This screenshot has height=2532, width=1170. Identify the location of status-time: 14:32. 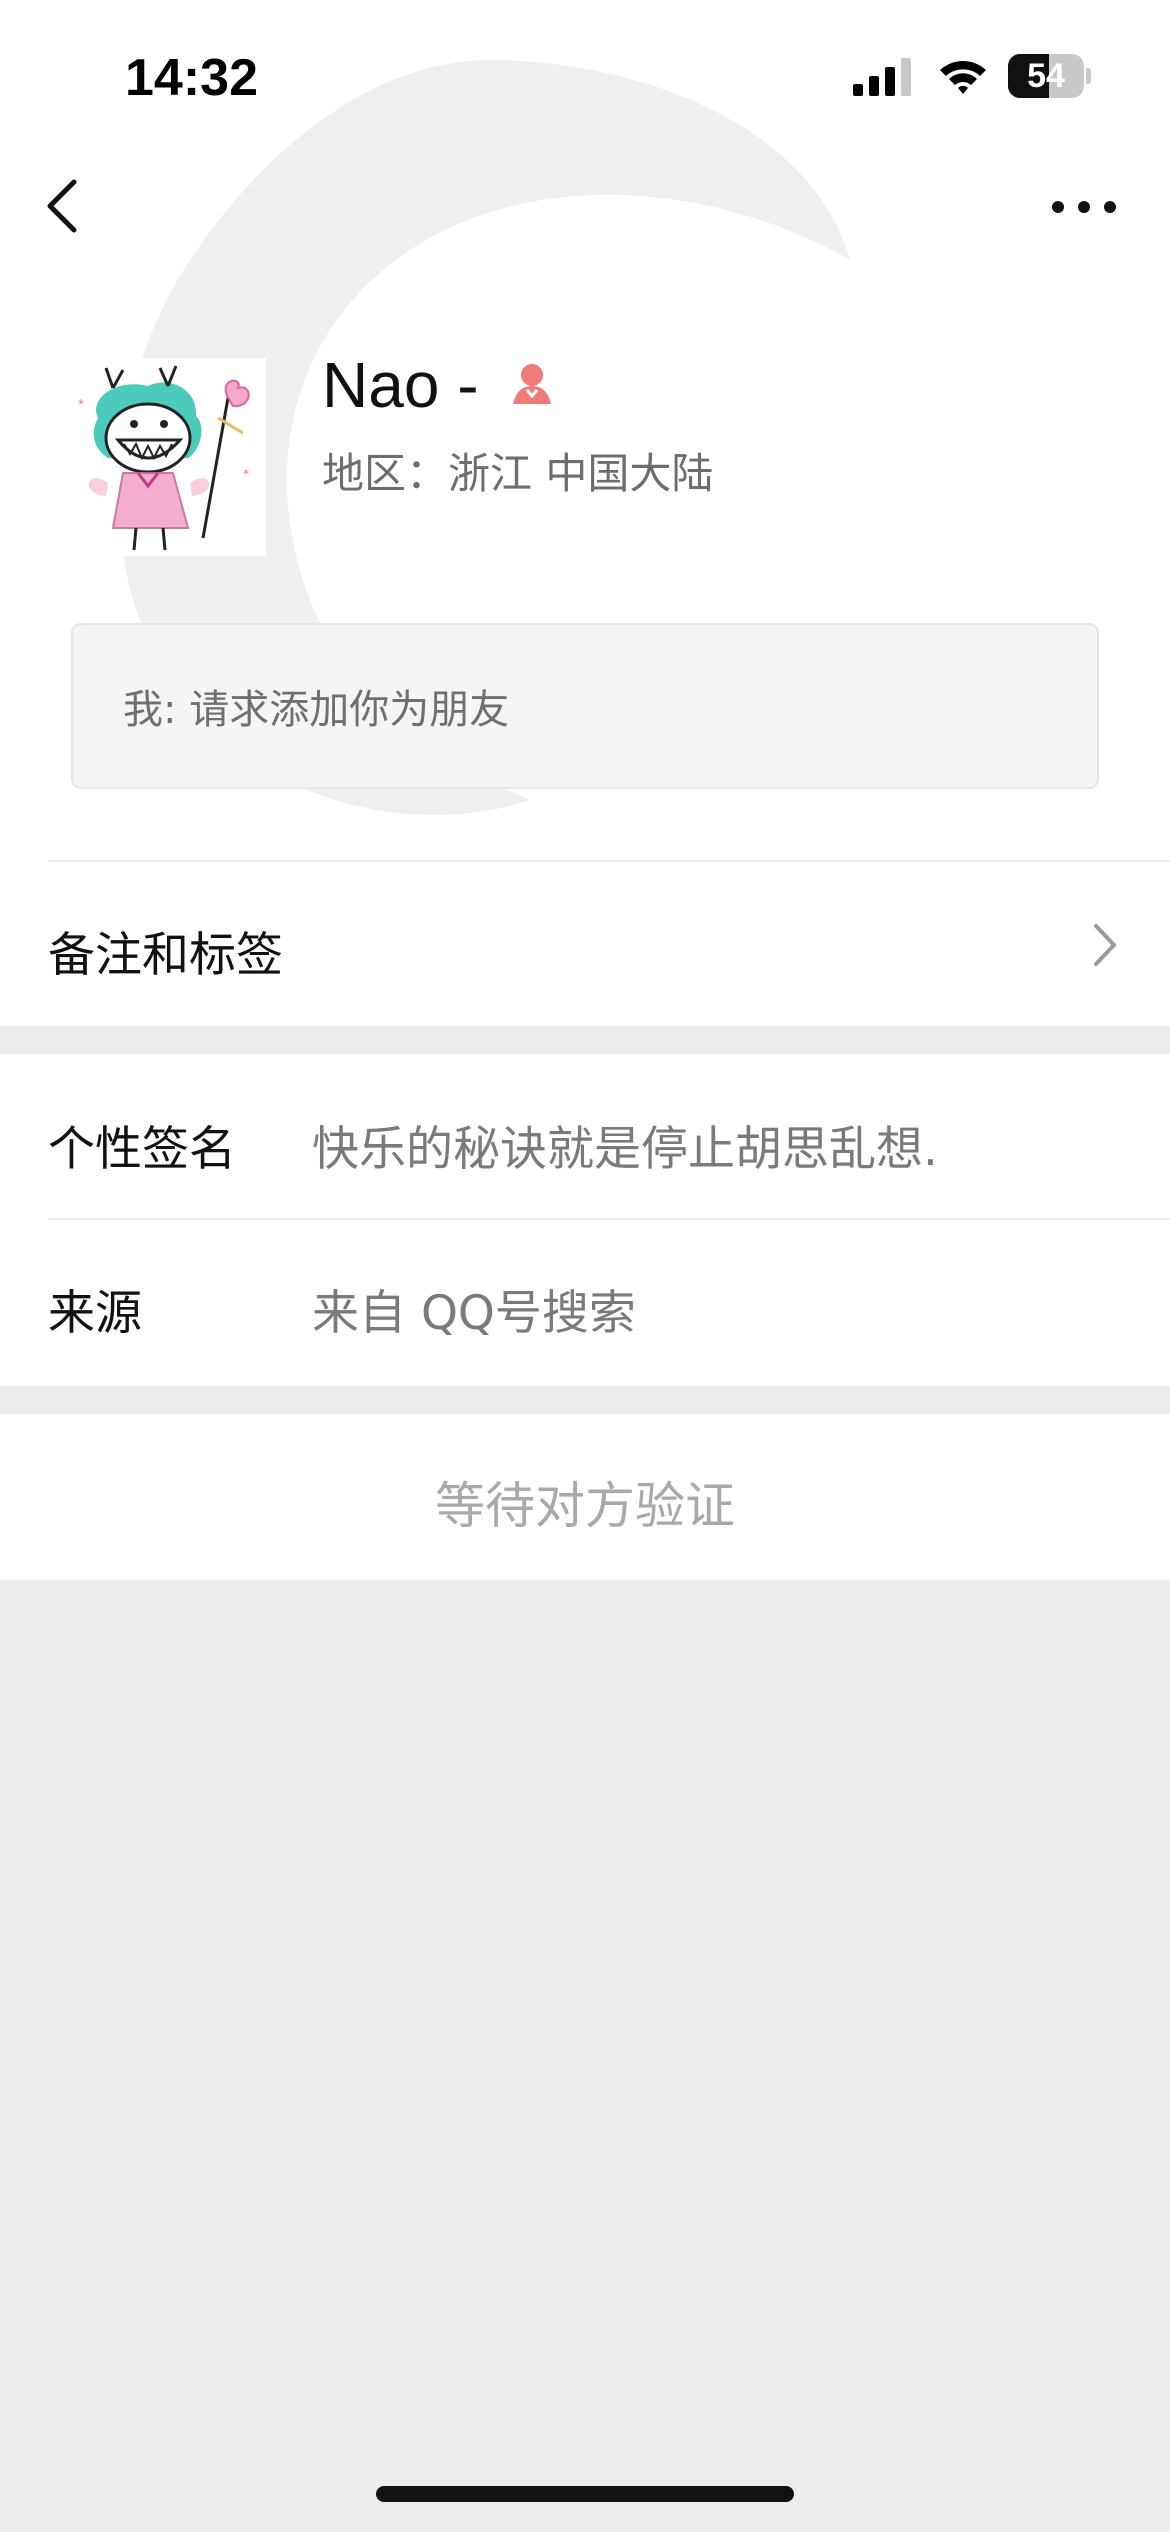
(191, 78).